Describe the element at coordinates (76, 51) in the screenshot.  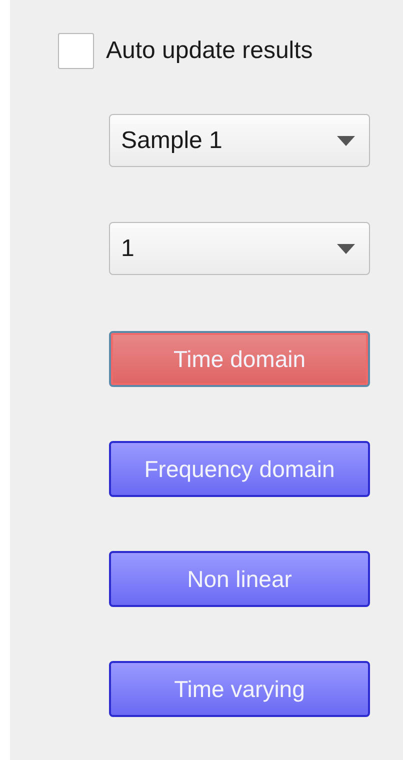
I see `checkbox` at that location.